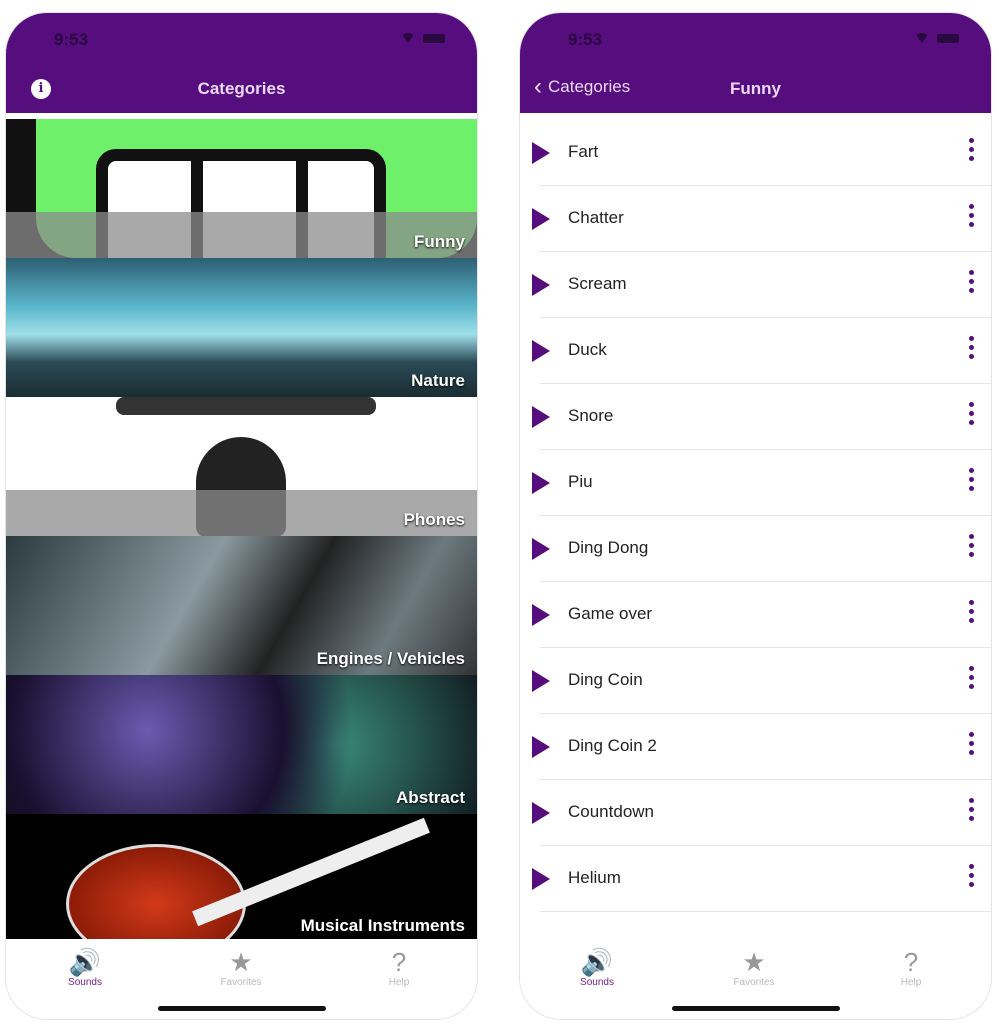  What do you see at coordinates (591, 415) in the screenshot?
I see `sound-name: Snore` at bounding box center [591, 415].